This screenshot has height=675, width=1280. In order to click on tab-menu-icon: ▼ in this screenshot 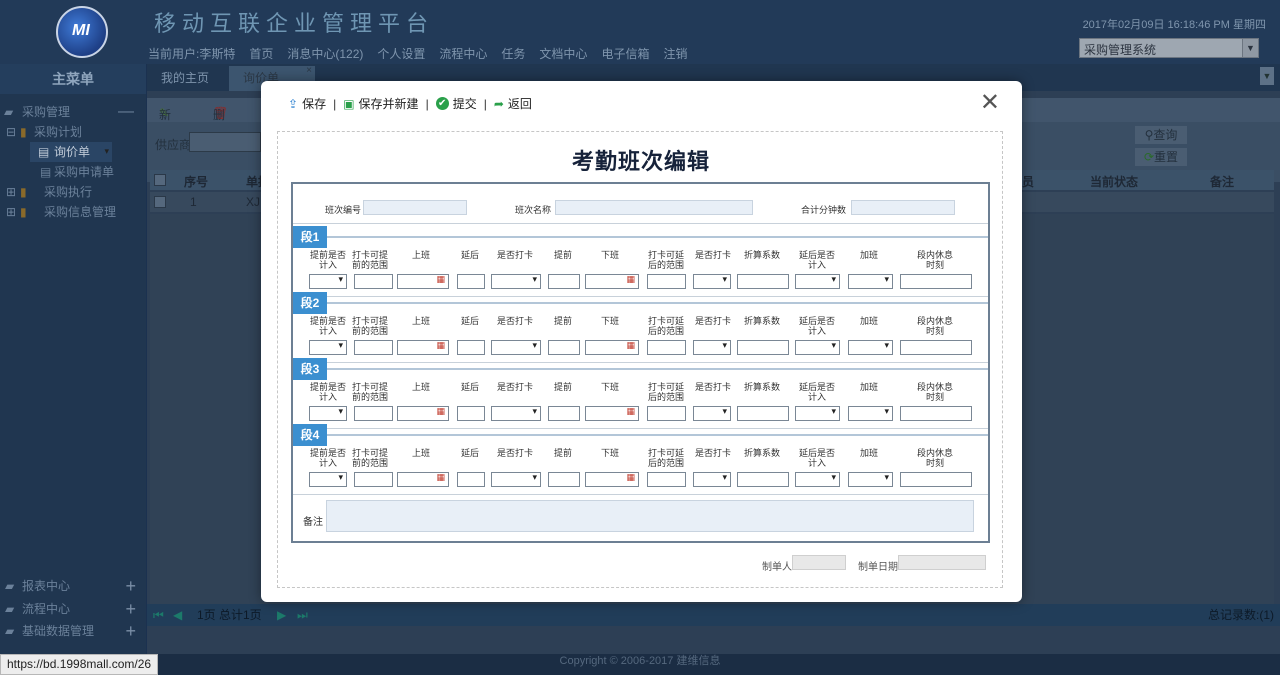, I will do `click(1267, 76)`.